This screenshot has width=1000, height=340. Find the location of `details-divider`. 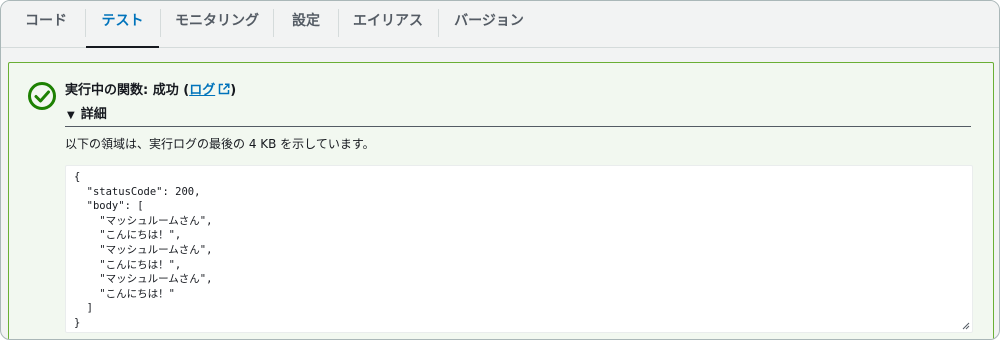

details-divider is located at coordinates (518, 126).